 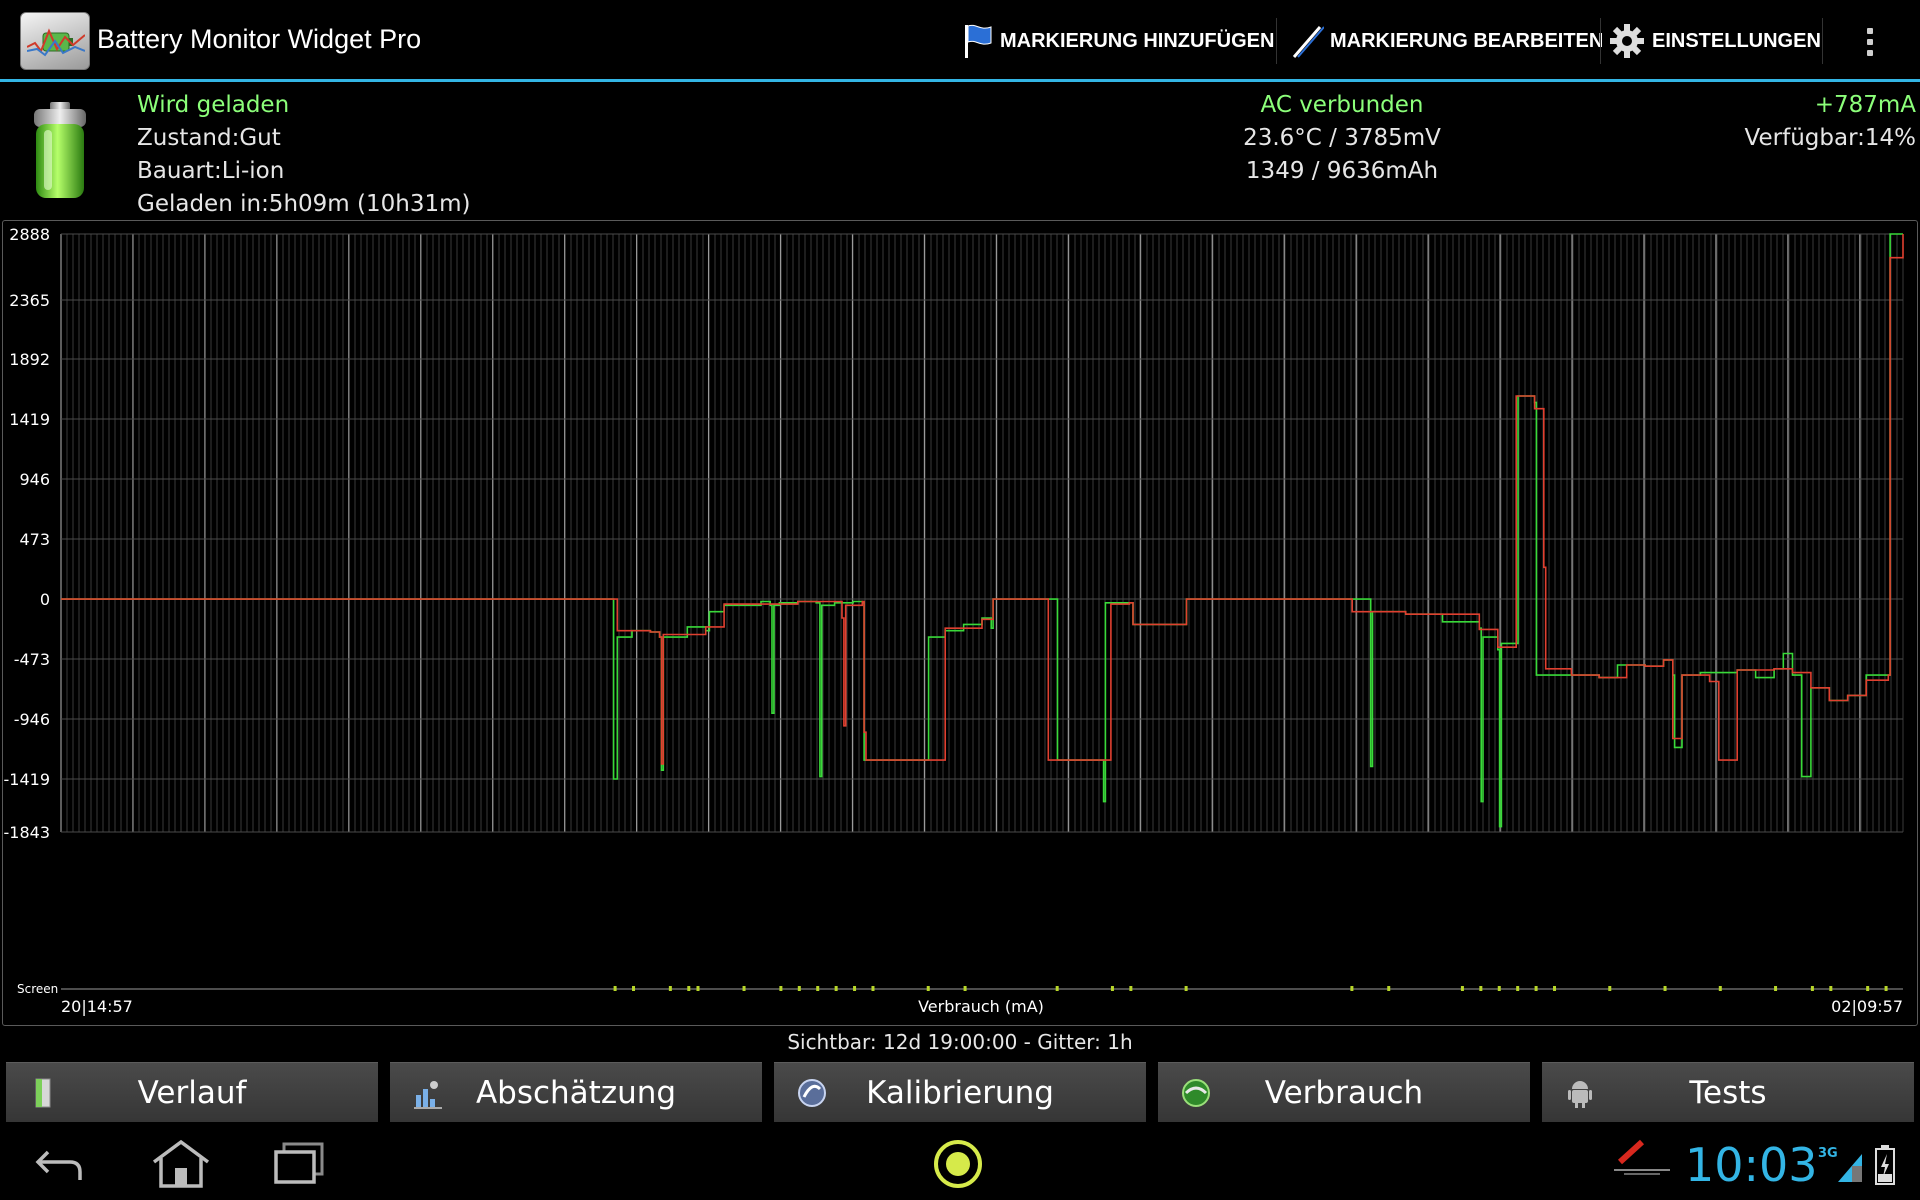 I want to click on launcher-circle-icon, so click(x=958, y=1164).